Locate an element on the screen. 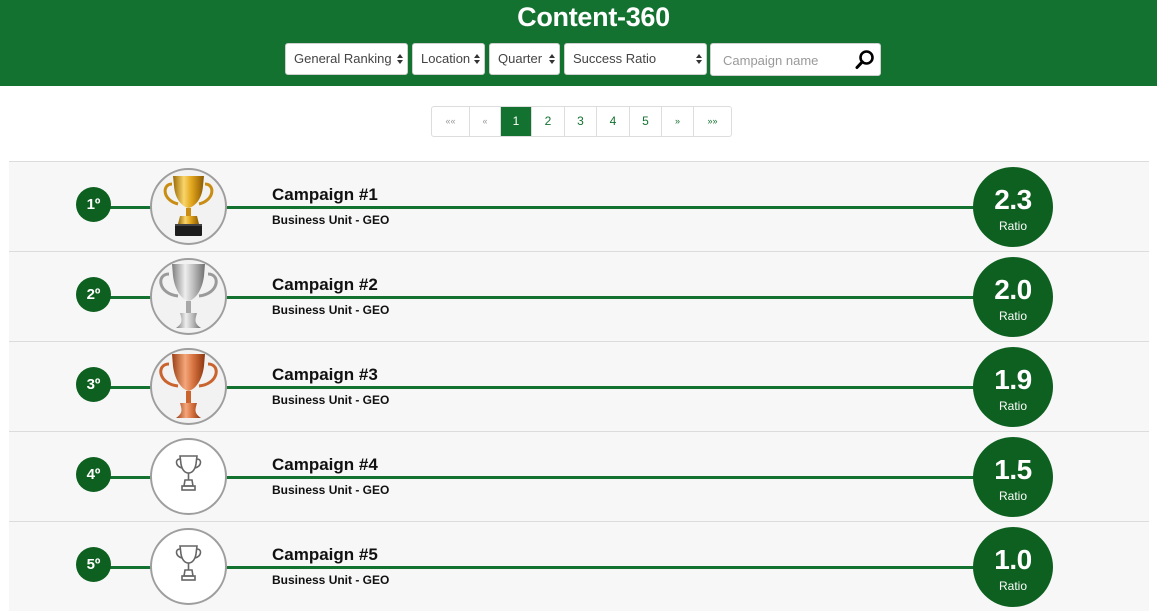 Image resolution: width=1157 pixels, height=611 pixels. success-ratio-select-label: Success Ratio is located at coordinates (615, 58).